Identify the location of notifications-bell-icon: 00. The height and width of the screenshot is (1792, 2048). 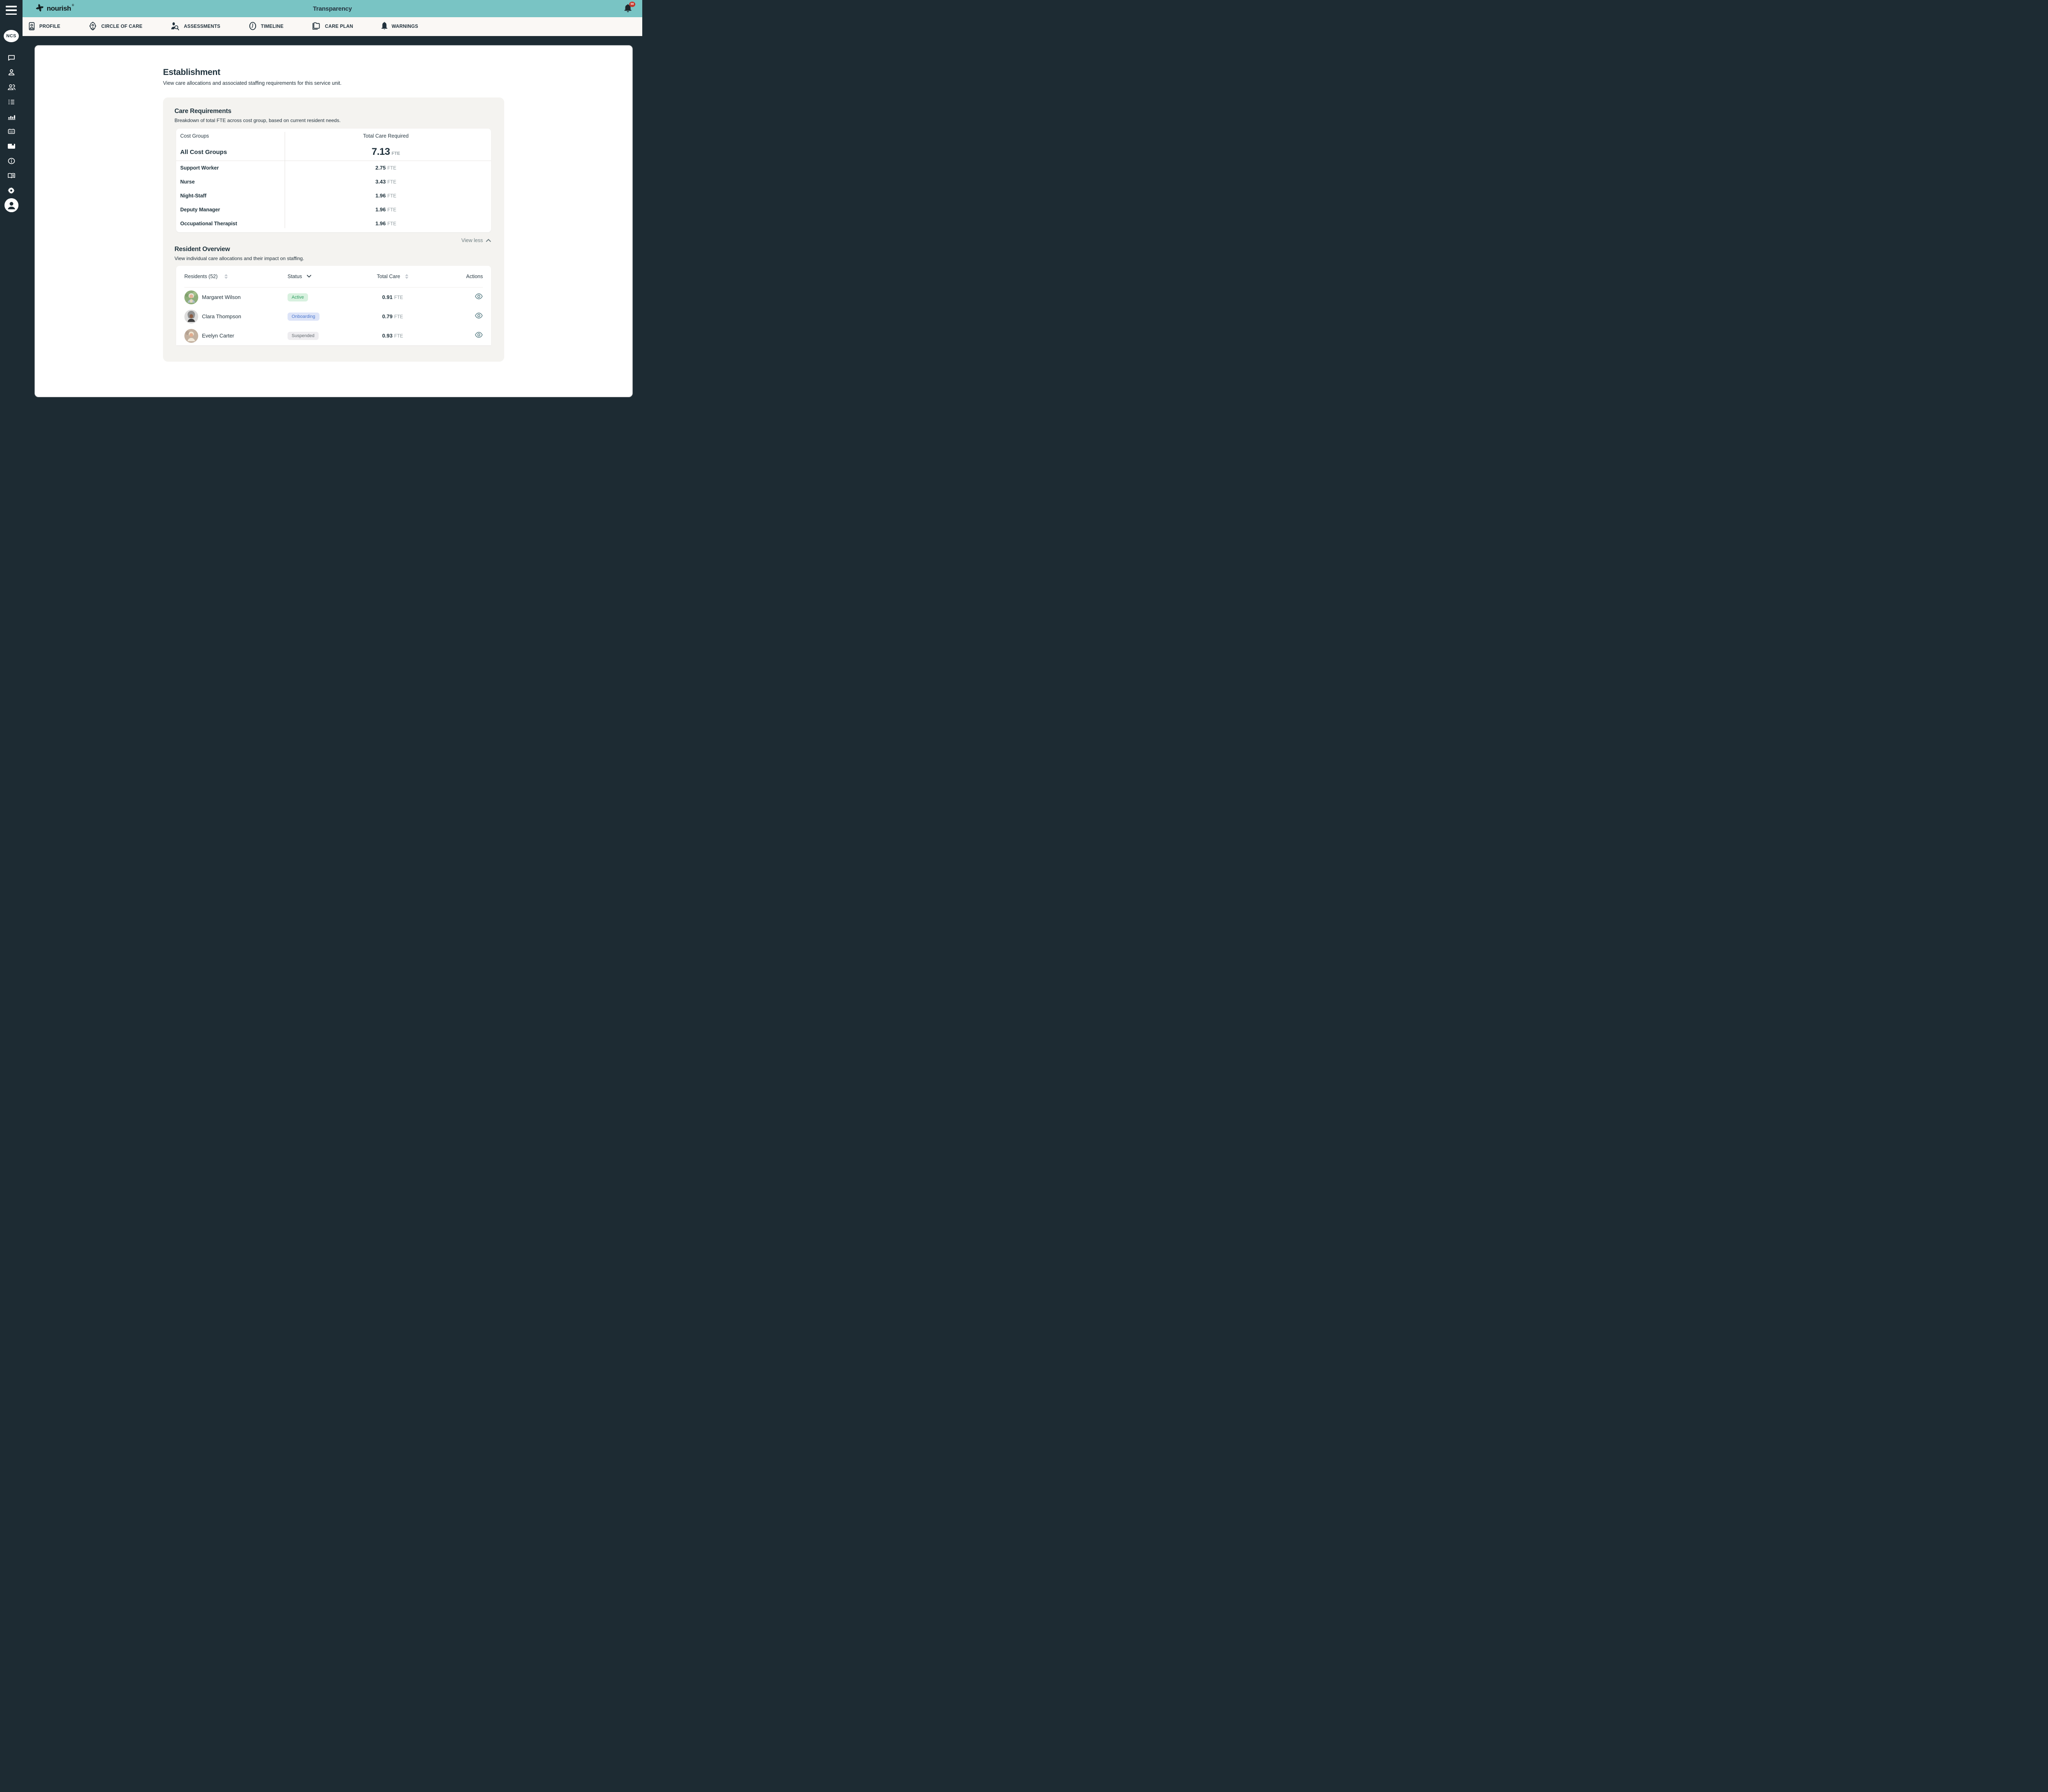
(628, 8).